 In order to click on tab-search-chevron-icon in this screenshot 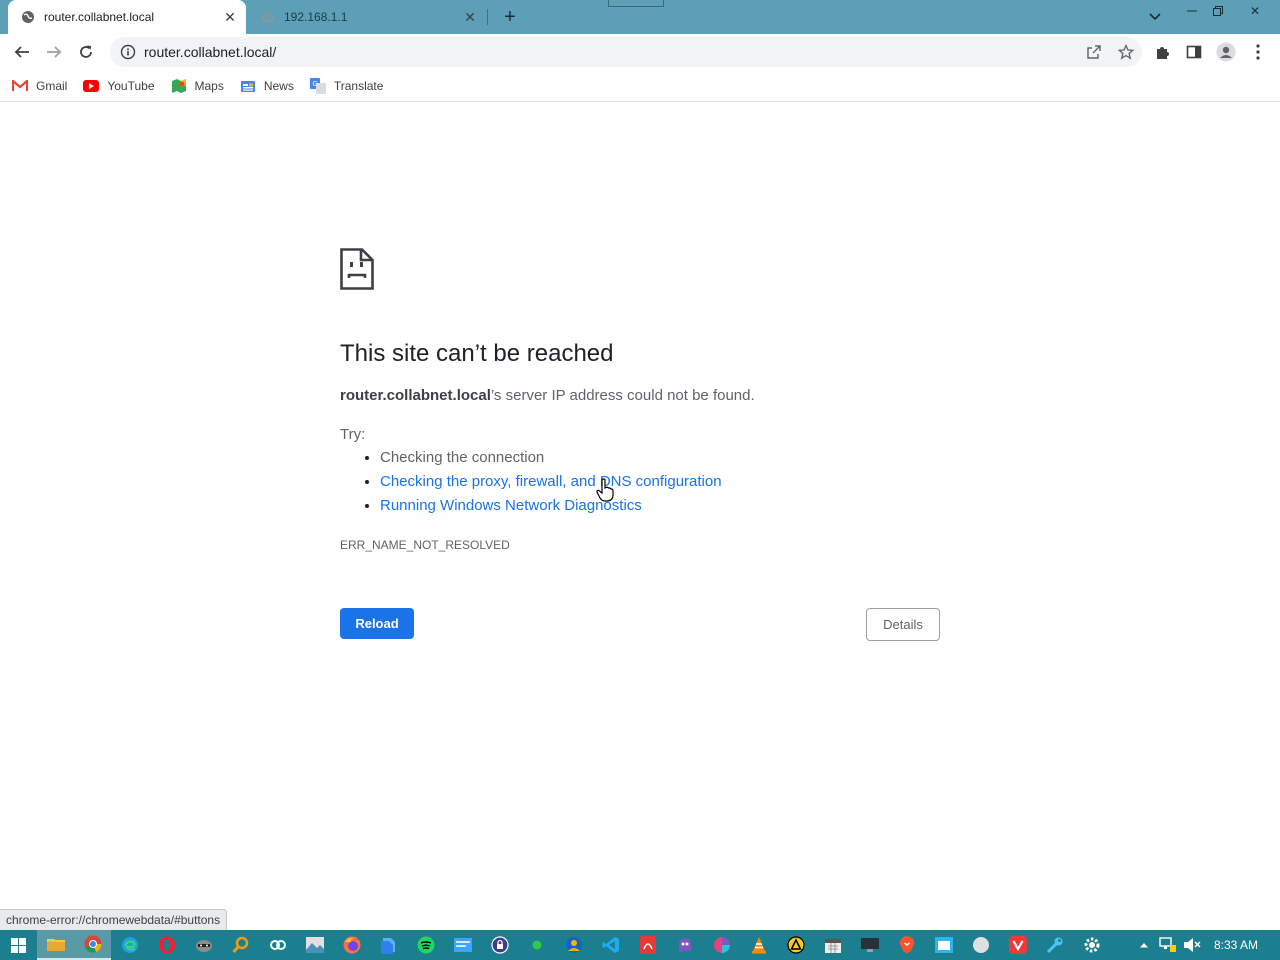, I will do `click(1155, 17)`.